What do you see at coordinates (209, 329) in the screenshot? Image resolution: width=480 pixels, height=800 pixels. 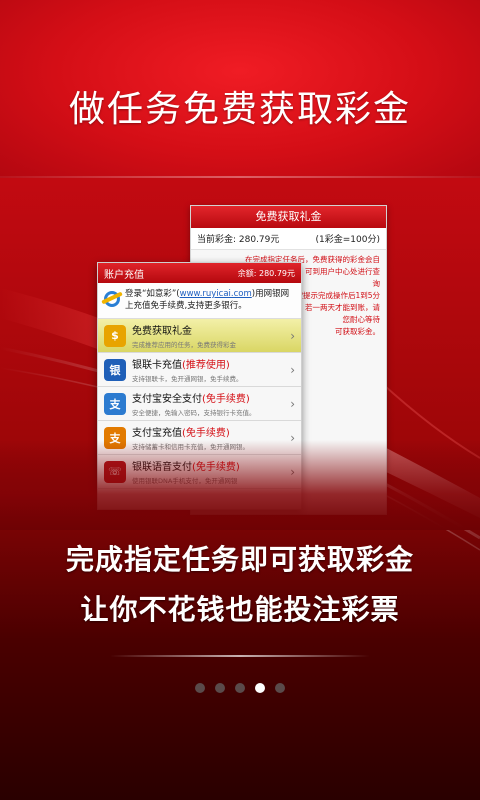 I see `payment-method-title: 免费获取礼金` at bounding box center [209, 329].